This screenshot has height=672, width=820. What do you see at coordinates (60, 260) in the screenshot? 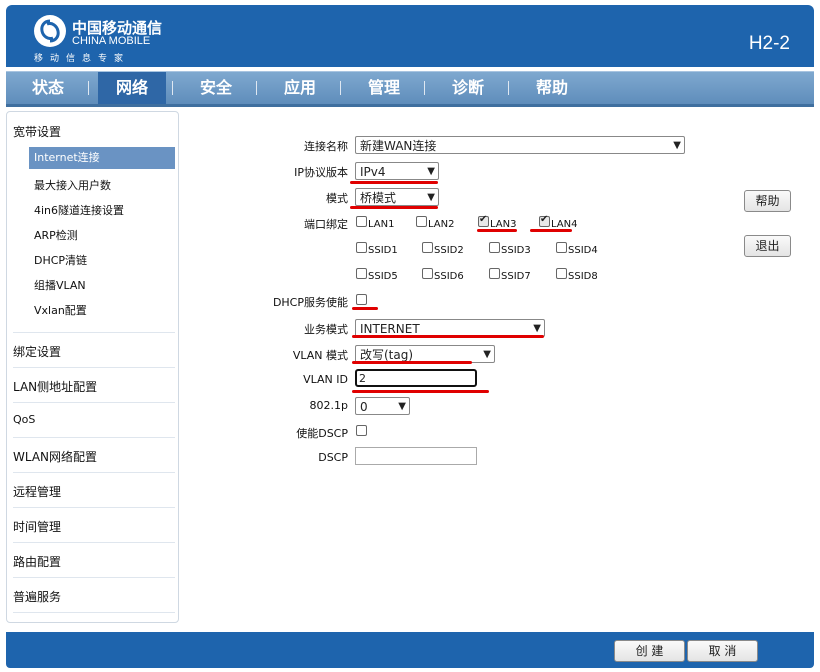
I see `sidebar-subitem-dhcp: DHCP清链` at bounding box center [60, 260].